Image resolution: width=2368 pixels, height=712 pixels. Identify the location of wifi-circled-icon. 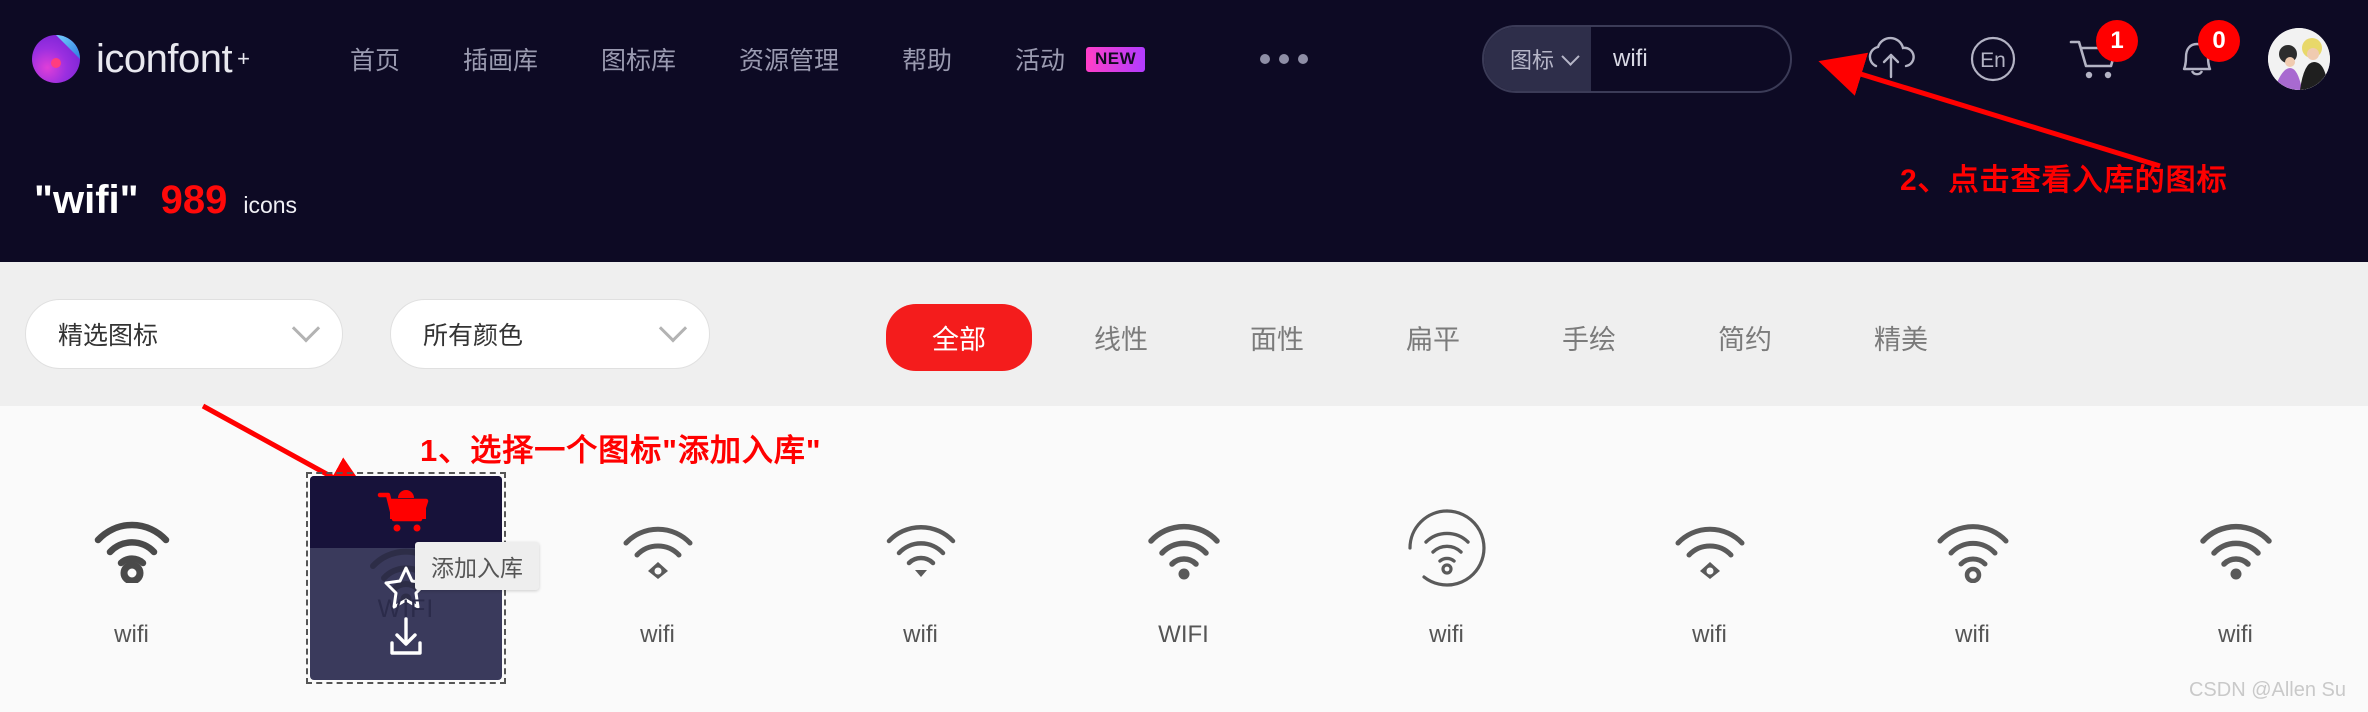
(1447, 548).